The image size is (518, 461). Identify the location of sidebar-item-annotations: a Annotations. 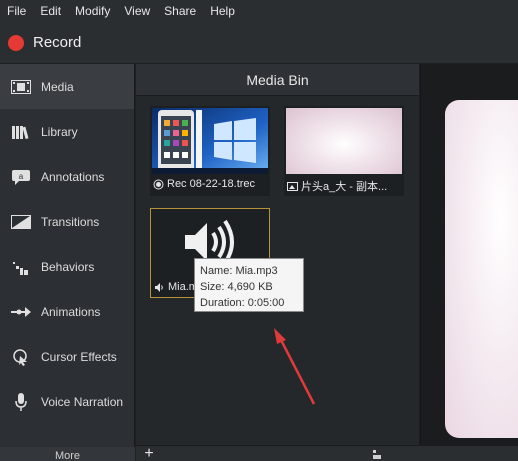
(67, 176).